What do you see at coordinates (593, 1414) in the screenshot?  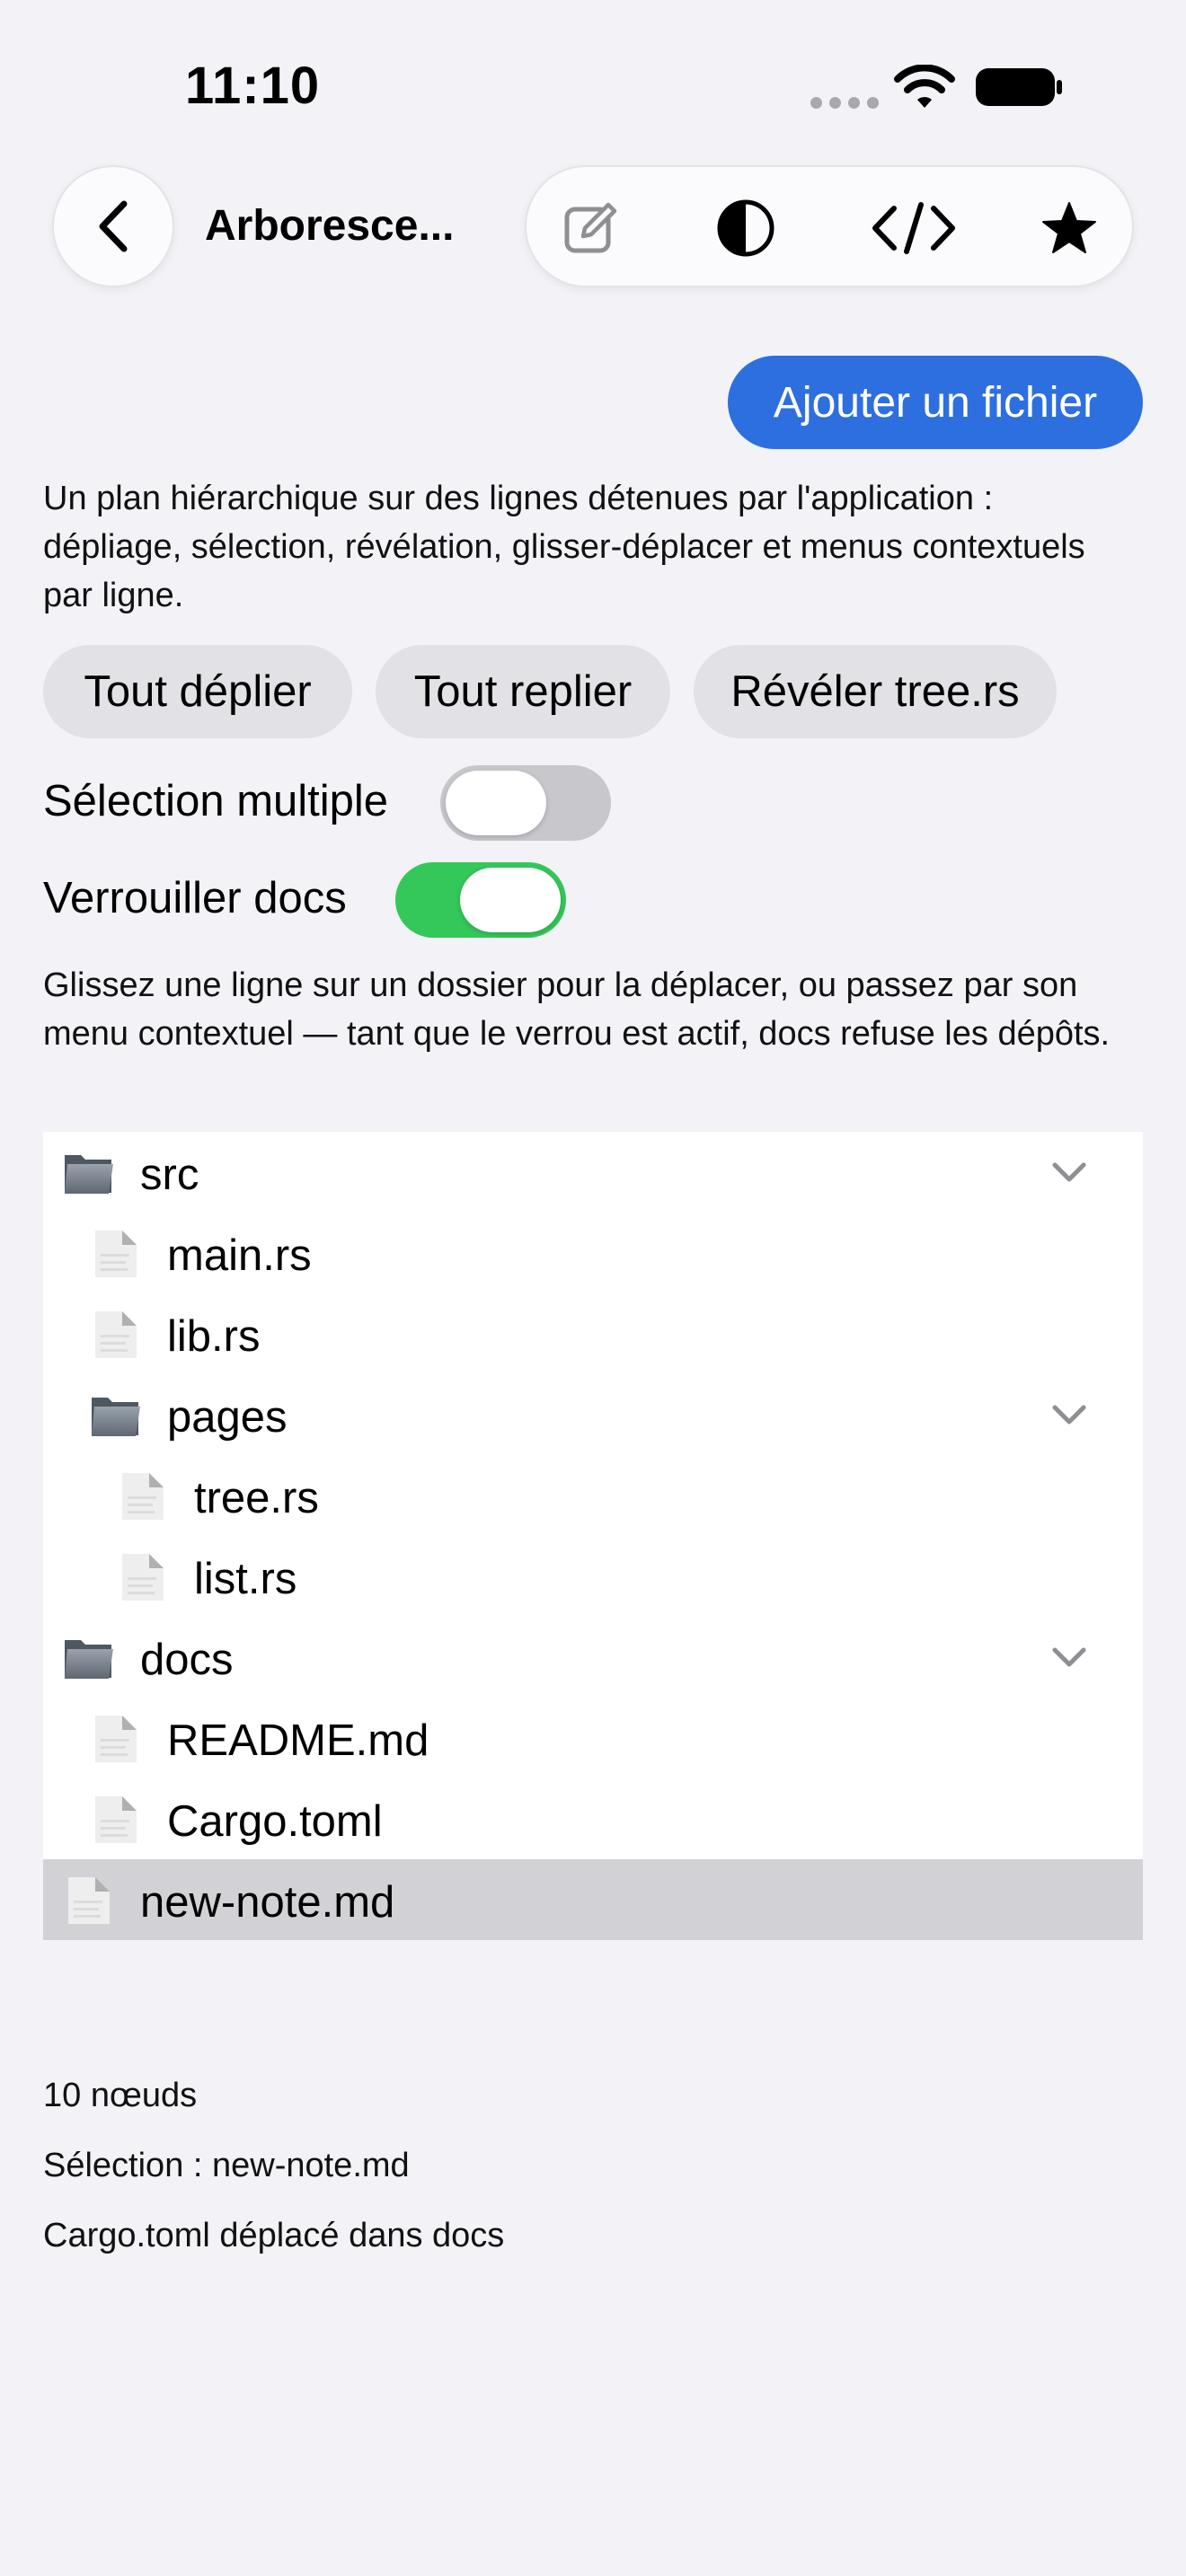 I see `tree-row-pages: pages` at bounding box center [593, 1414].